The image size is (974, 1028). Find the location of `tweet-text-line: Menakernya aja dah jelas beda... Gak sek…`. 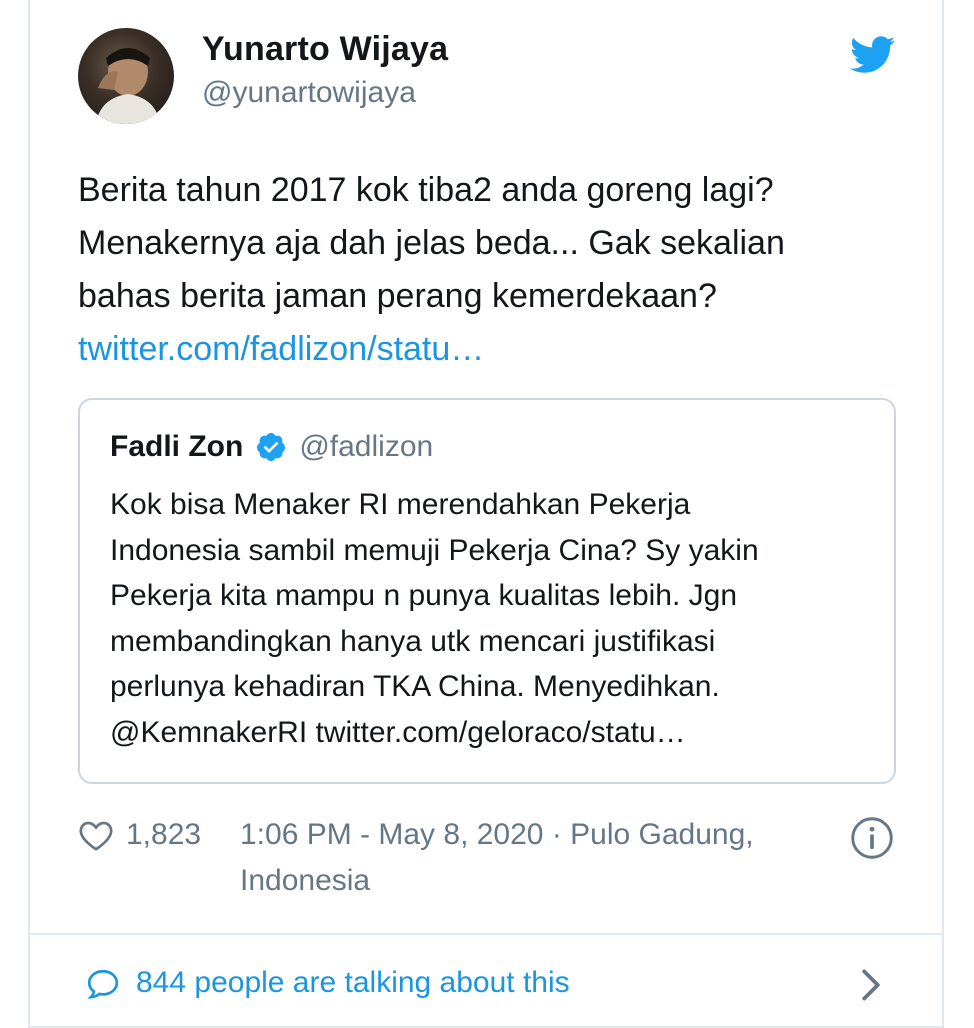

tweet-text-line: Menakernya aja dah jelas beda... Gak sek… is located at coordinates (431, 243).